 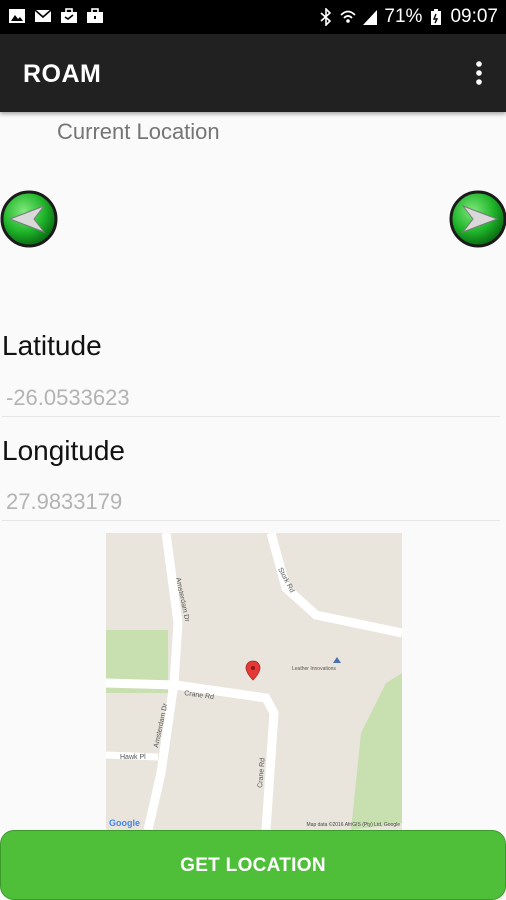 What do you see at coordinates (29, 219) in the screenshot?
I see `arrow-left-icon` at bounding box center [29, 219].